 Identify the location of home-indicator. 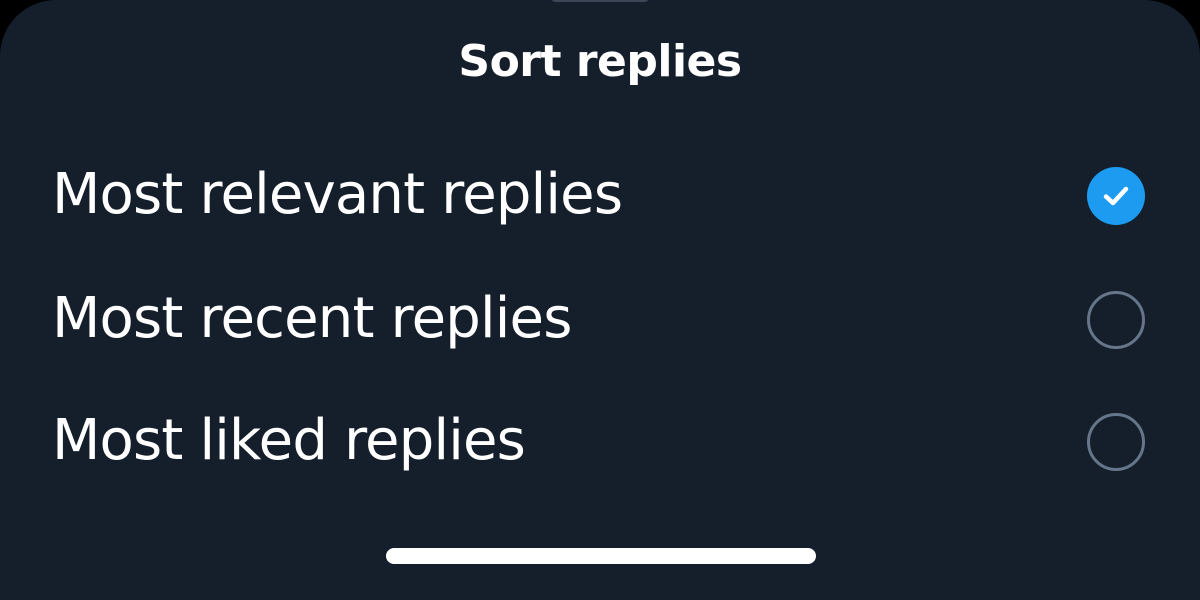
(601, 556).